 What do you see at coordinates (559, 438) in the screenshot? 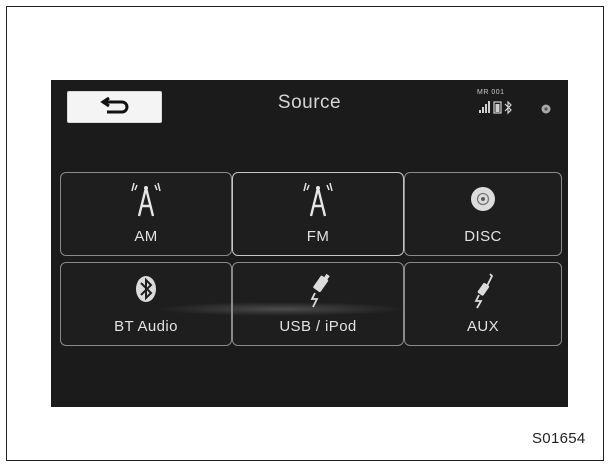
I see `figure-code: S01654` at bounding box center [559, 438].